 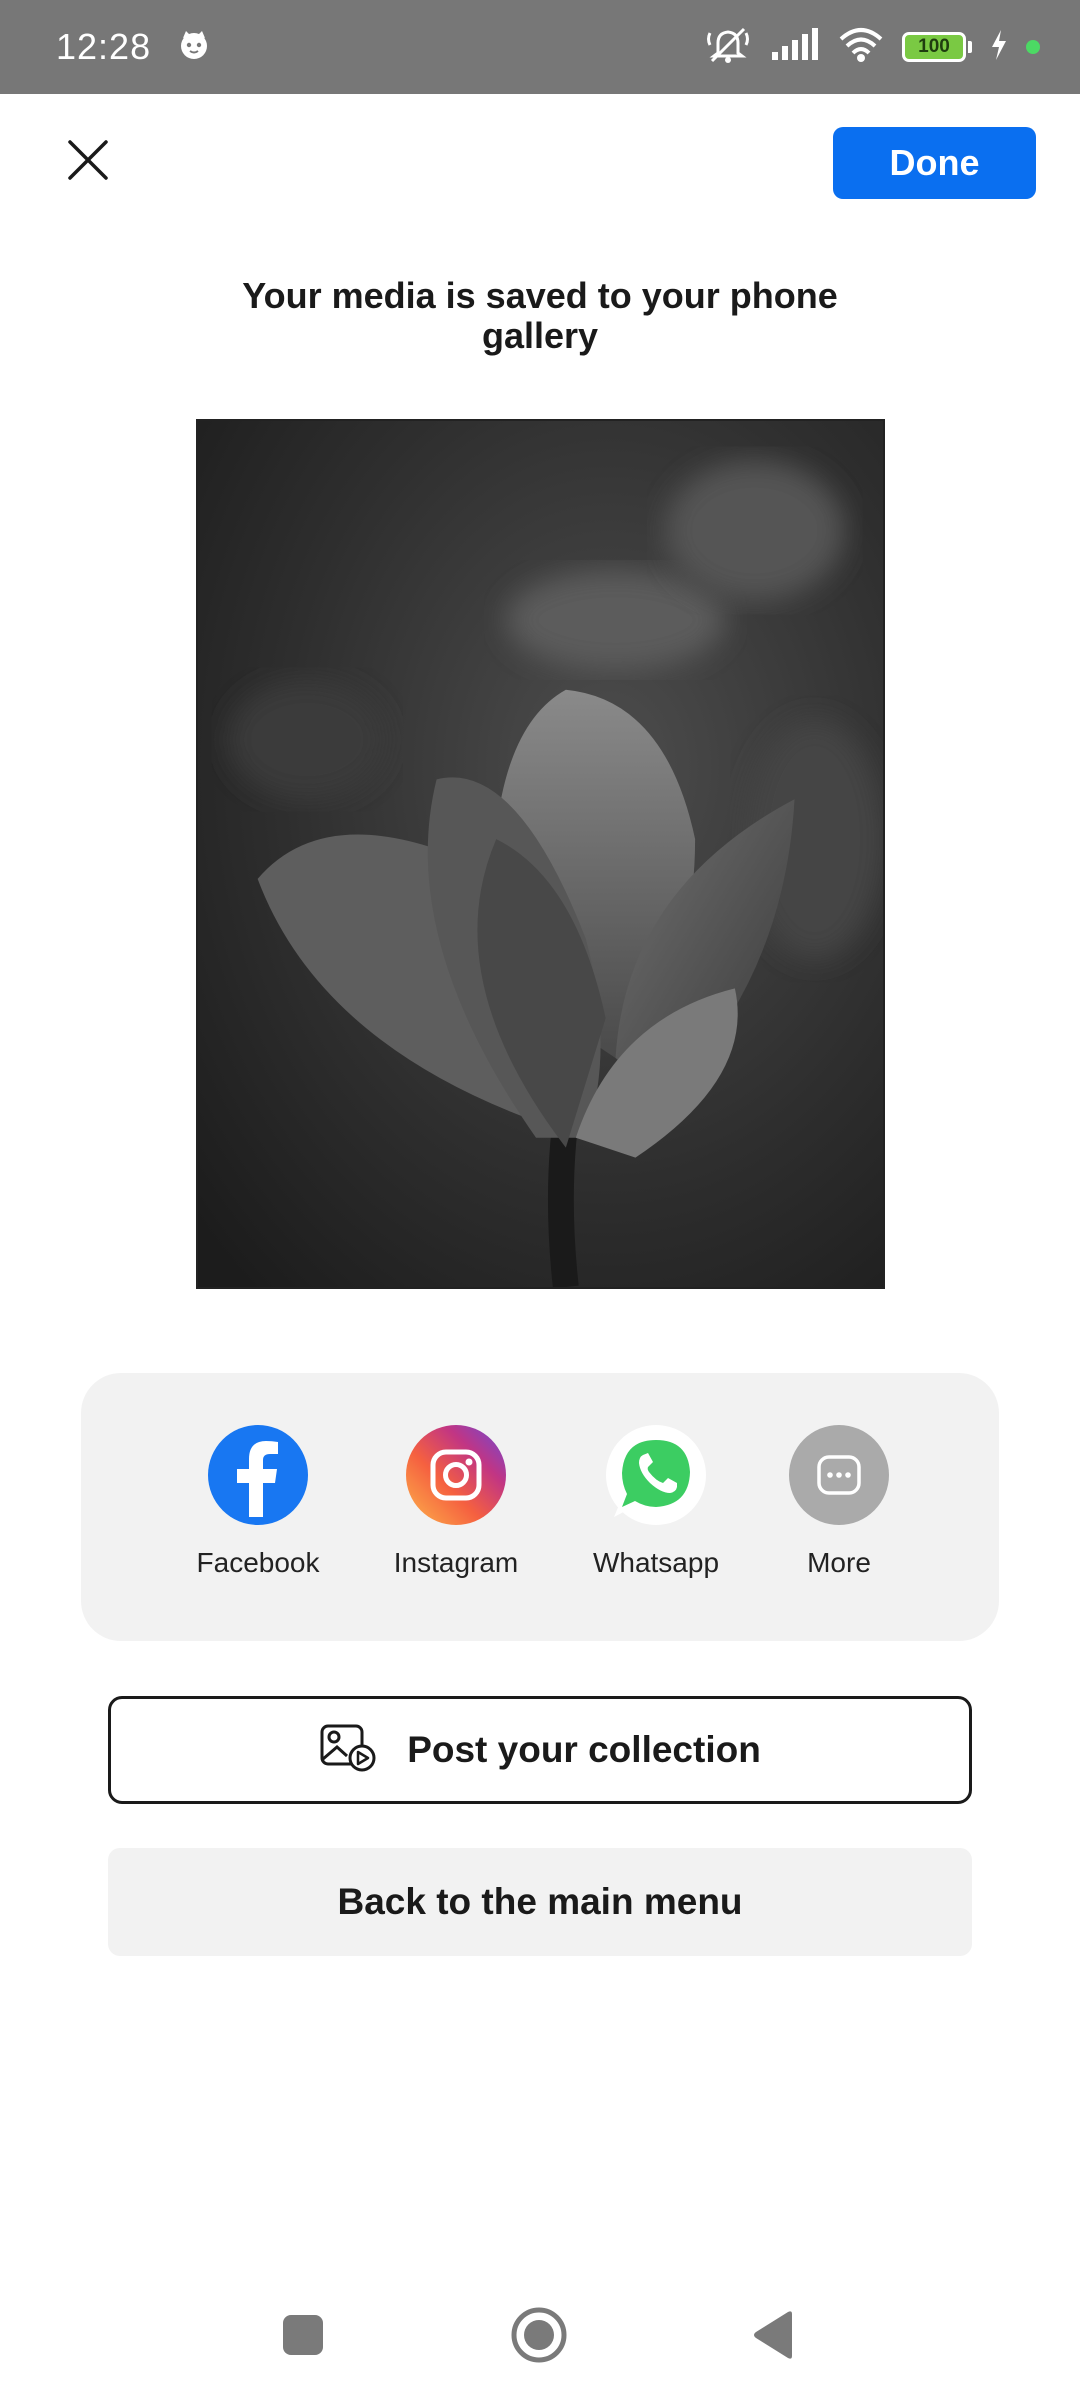 I want to click on share-more: More, so click(x=839, y=1502).